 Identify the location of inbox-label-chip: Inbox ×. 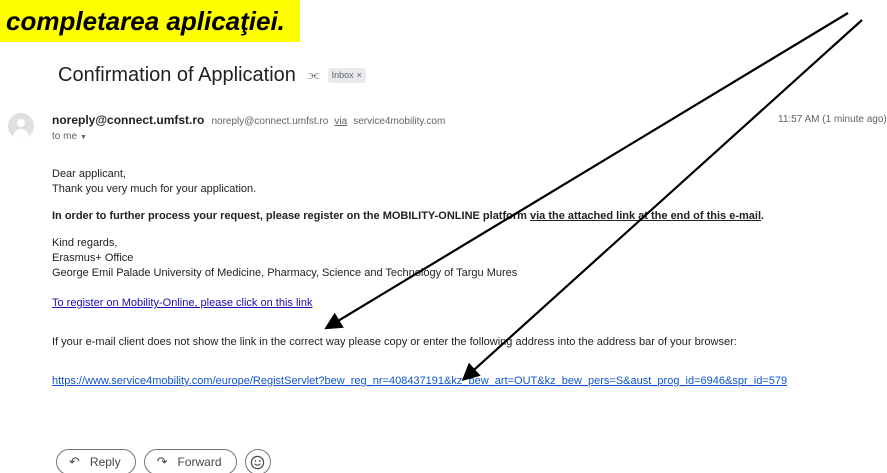
(346, 75).